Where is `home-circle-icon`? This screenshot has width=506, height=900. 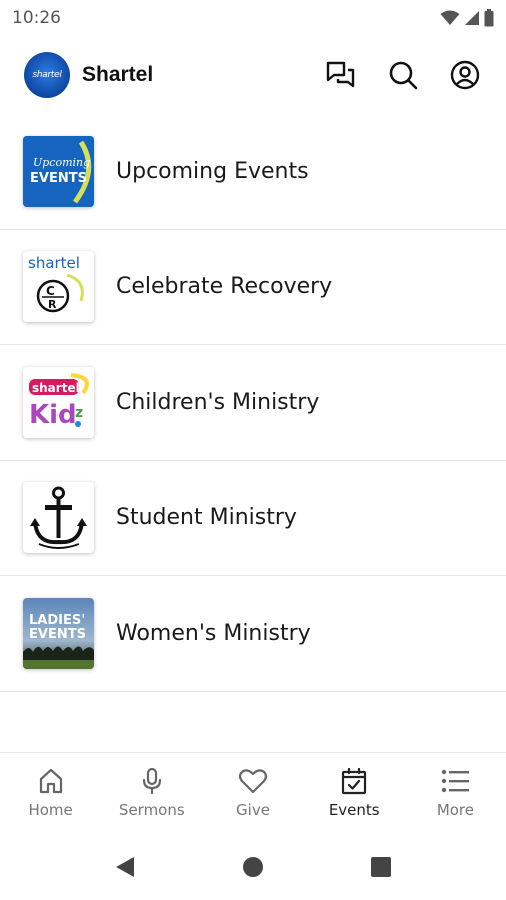 home-circle-icon is located at coordinates (253, 867).